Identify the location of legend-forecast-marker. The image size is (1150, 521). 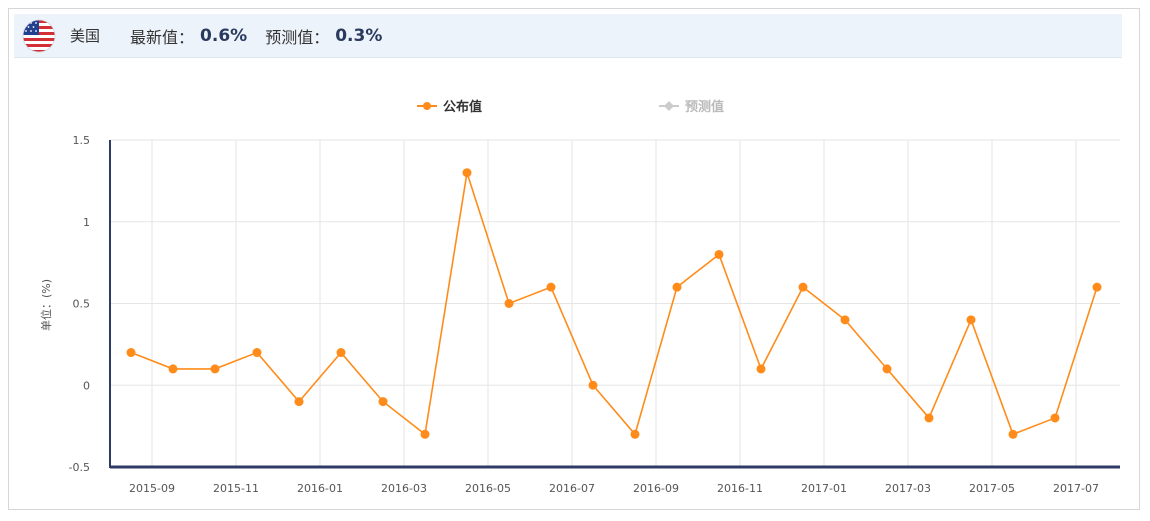
(669, 106).